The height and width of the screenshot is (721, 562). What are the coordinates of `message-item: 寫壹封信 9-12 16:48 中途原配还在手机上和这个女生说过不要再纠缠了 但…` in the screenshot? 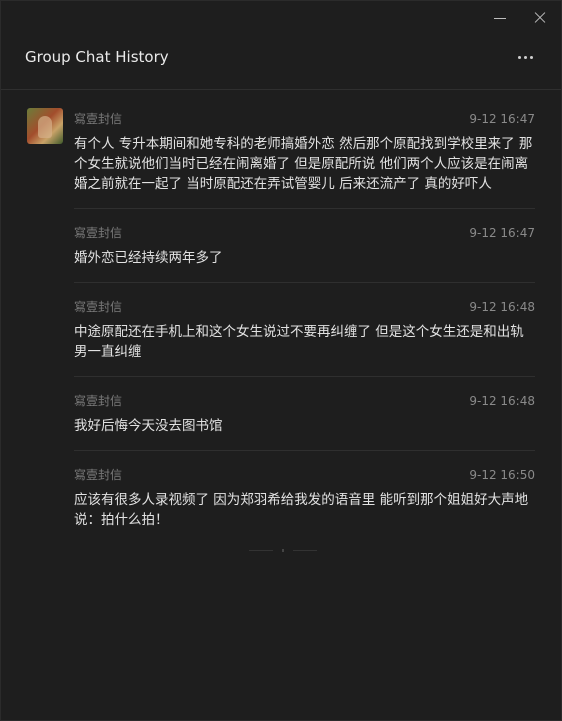 It's located at (281, 329).